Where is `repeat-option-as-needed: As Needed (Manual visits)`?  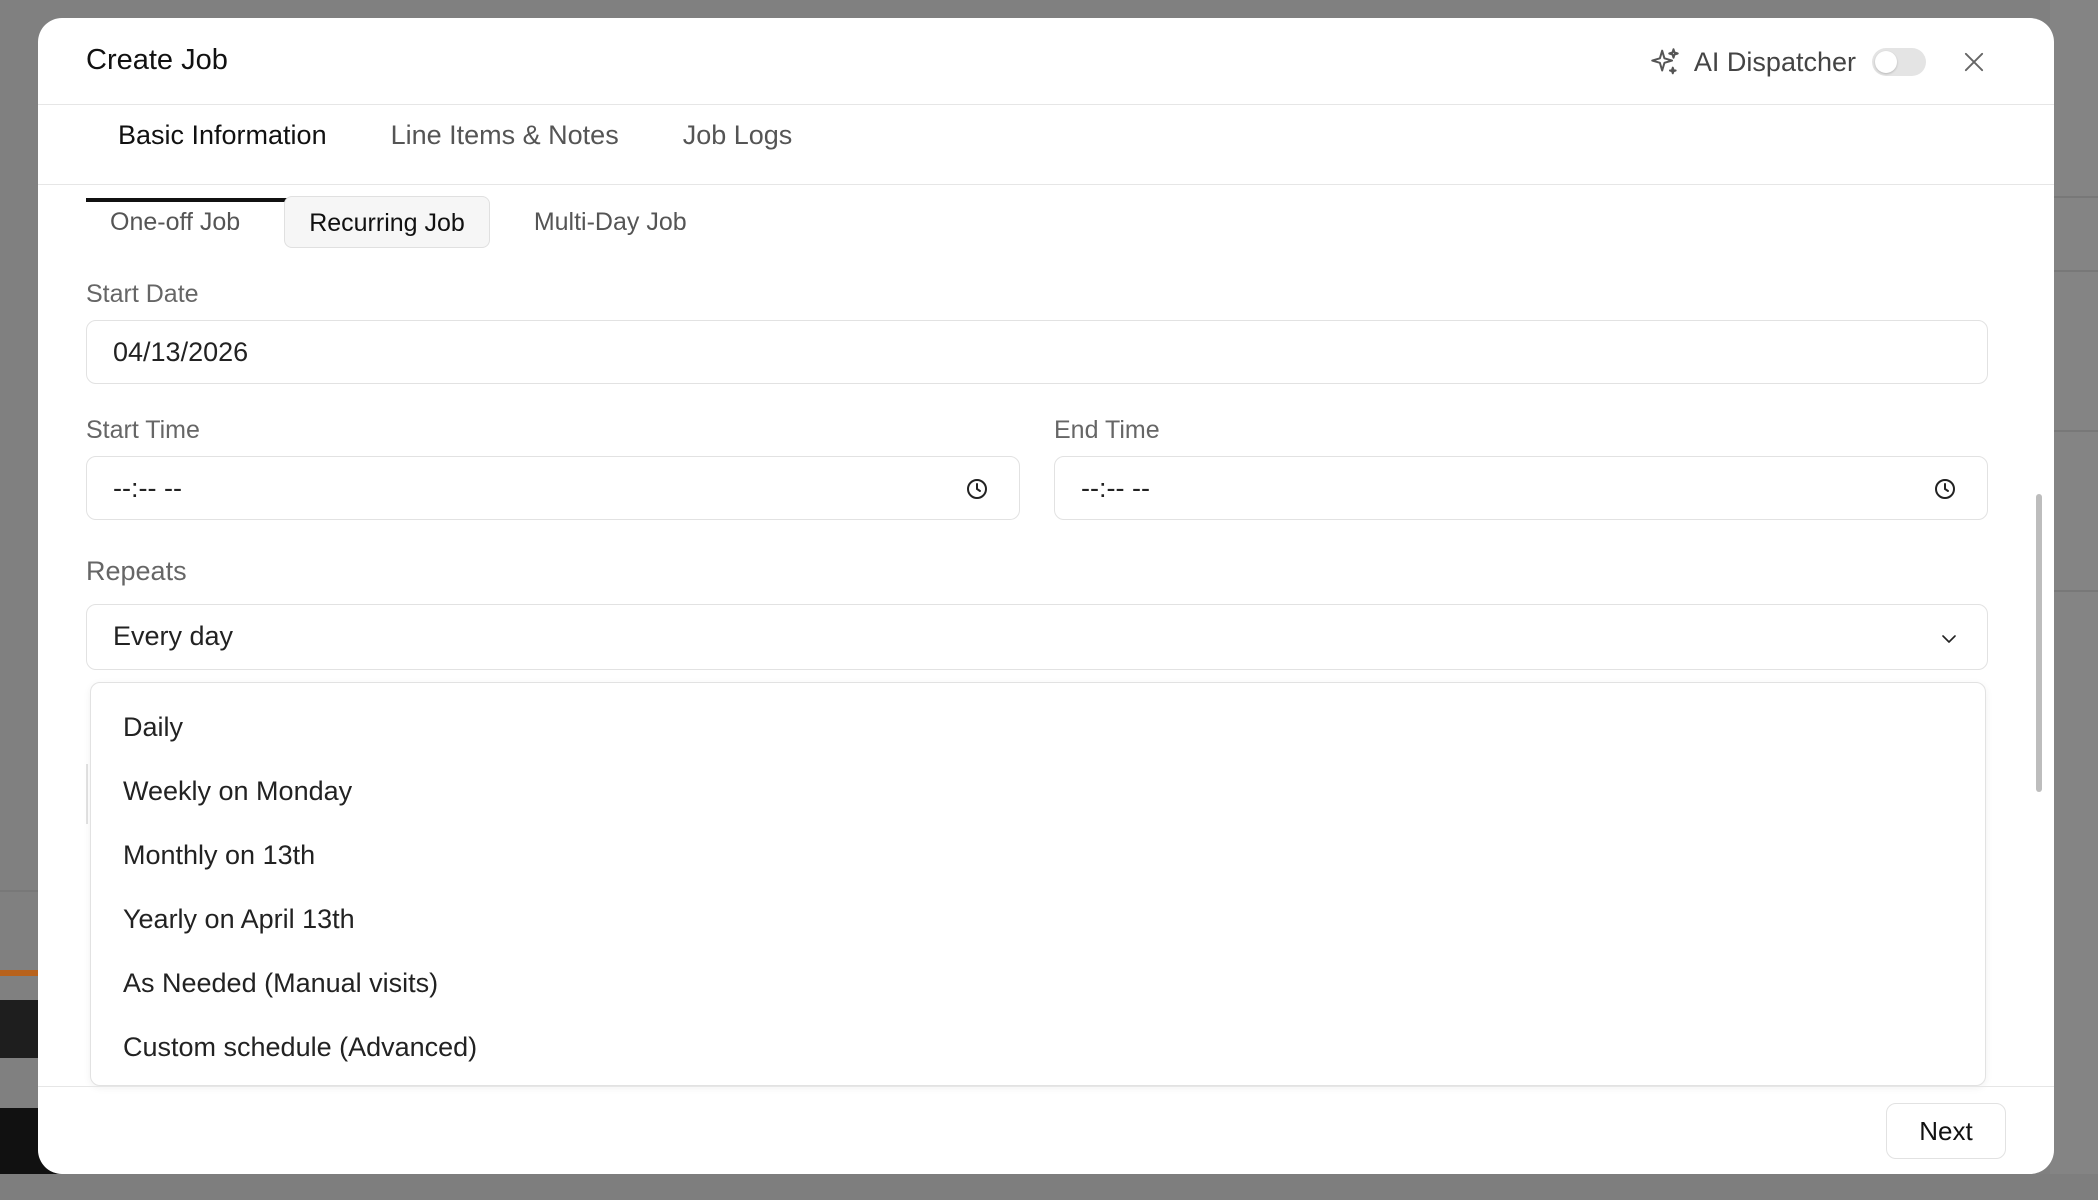 repeat-option-as-needed: As Needed (Manual visits) is located at coordinates (1038, 983).